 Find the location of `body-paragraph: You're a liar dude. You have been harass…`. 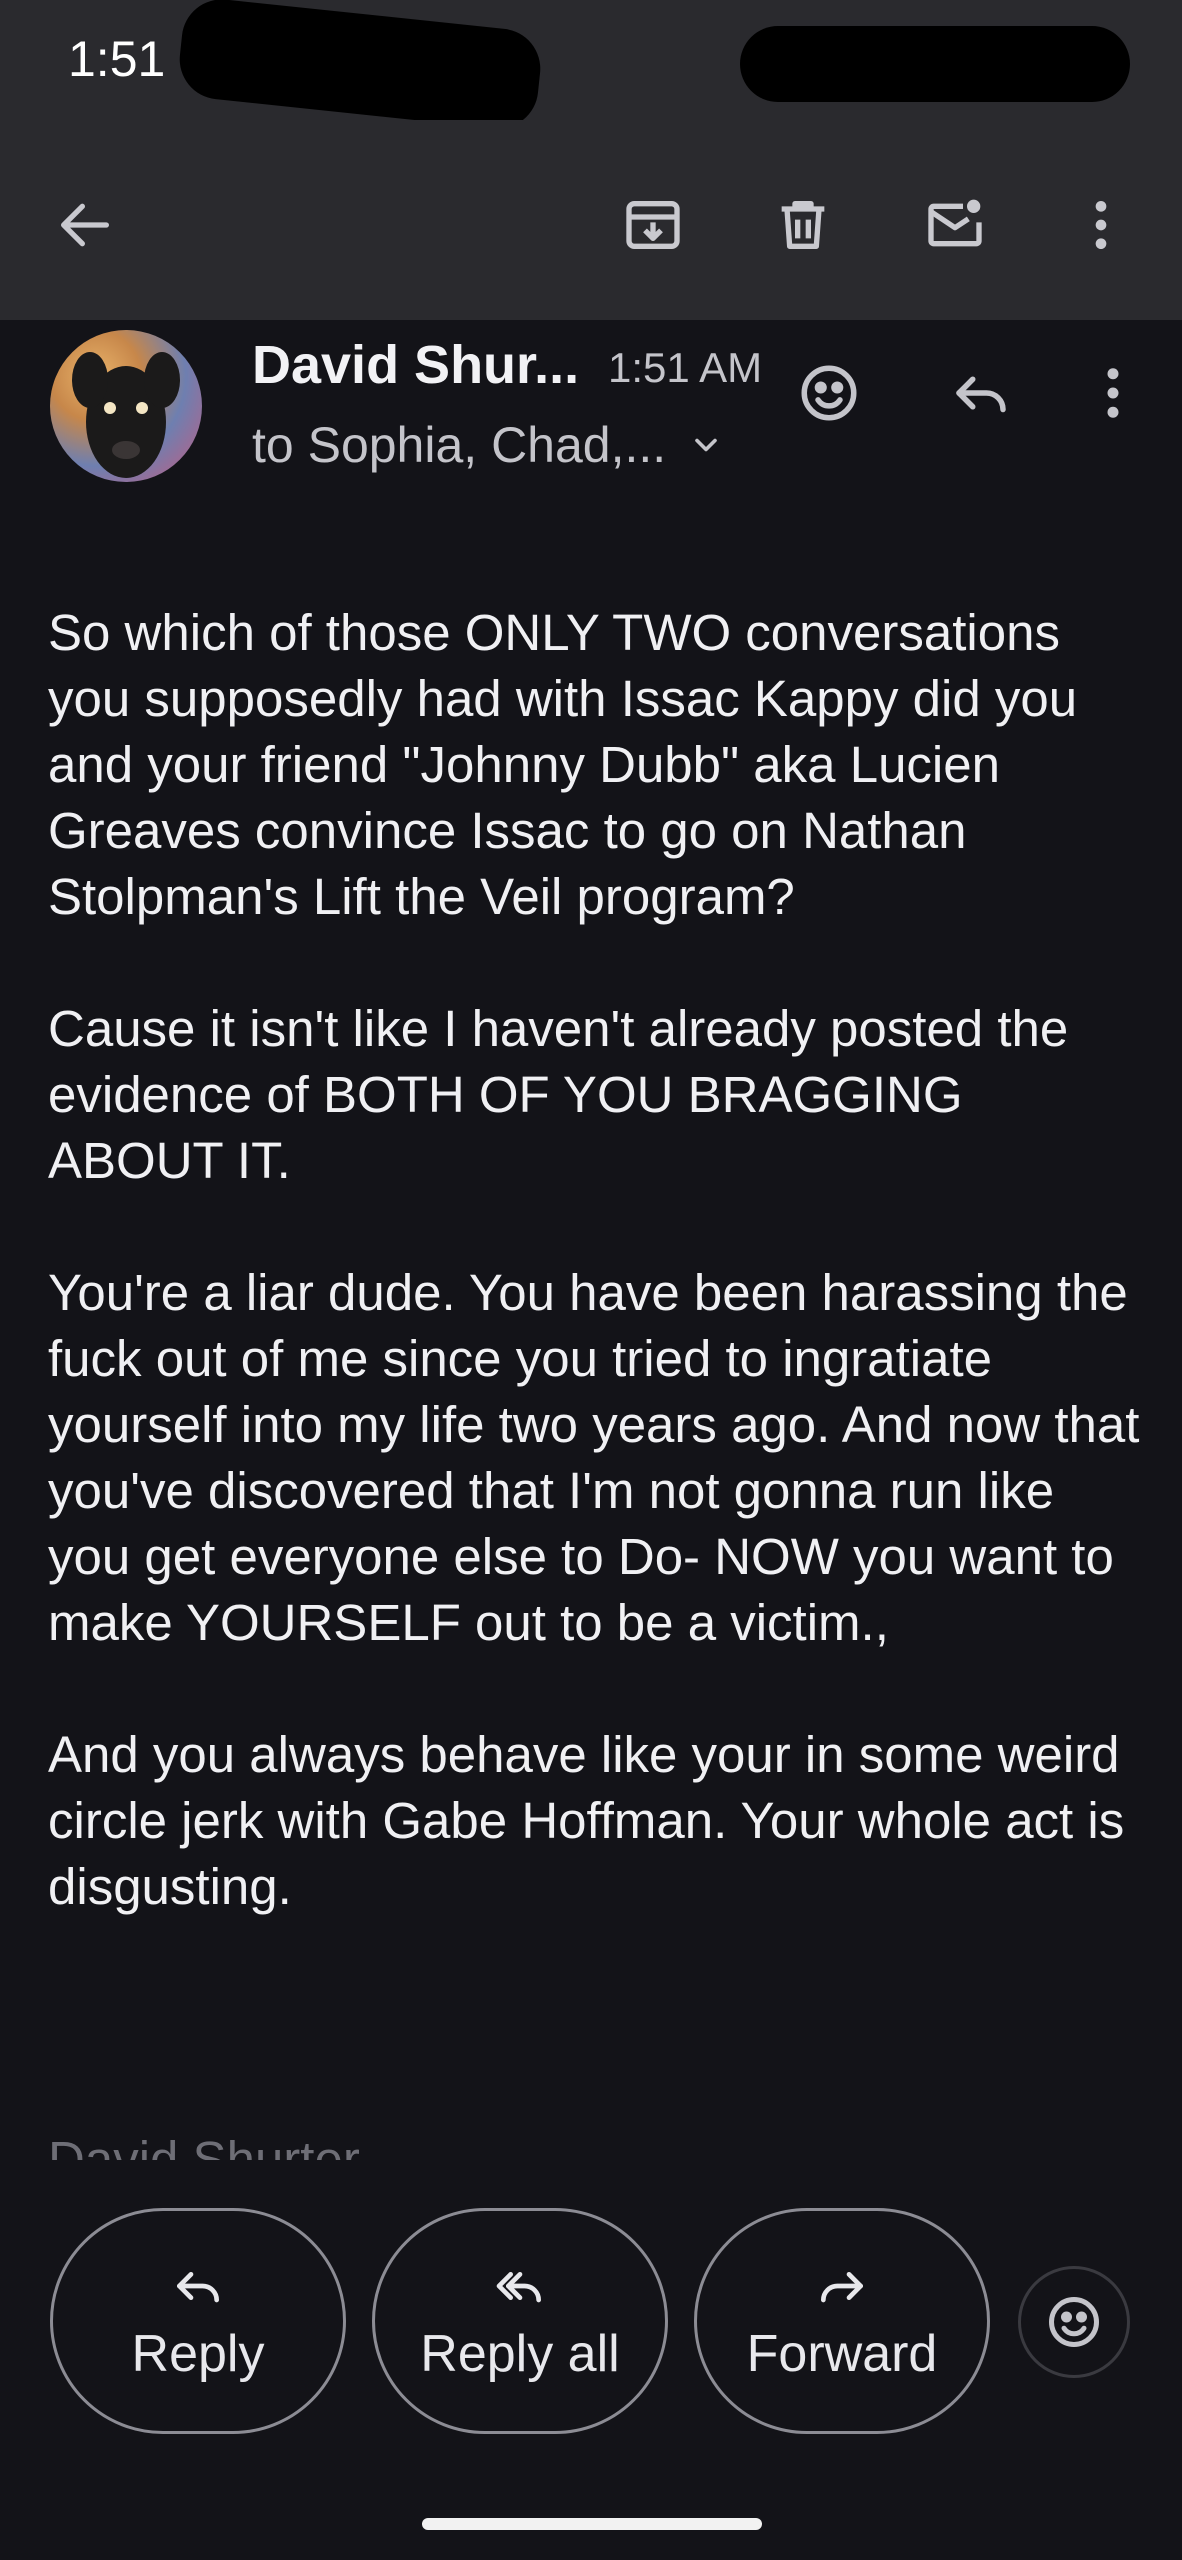

body-paragraph: You're a liar dude. You have been harass… is located at coordinates (594, 1457).